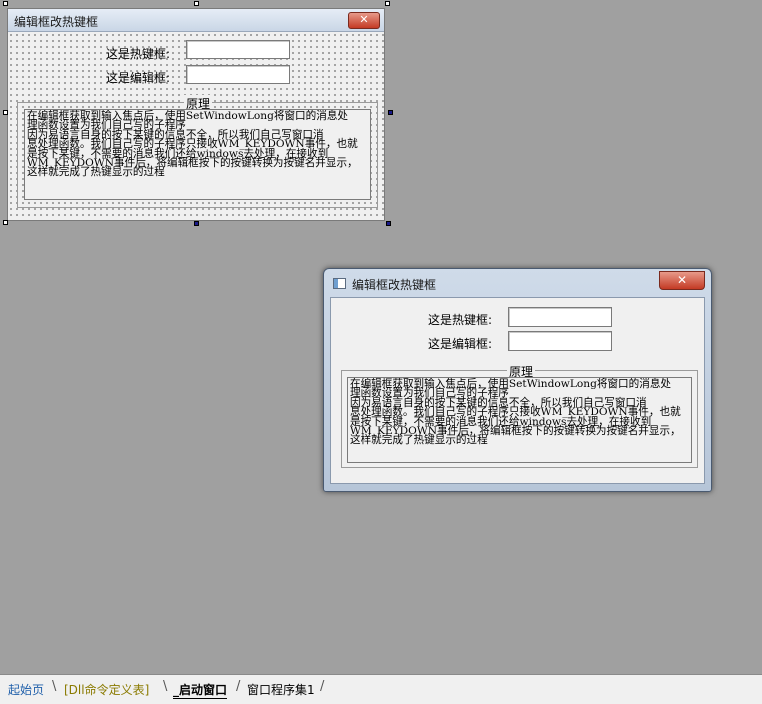  I want to click on tab-startup-window: _启动窗口, so click(200, 690).